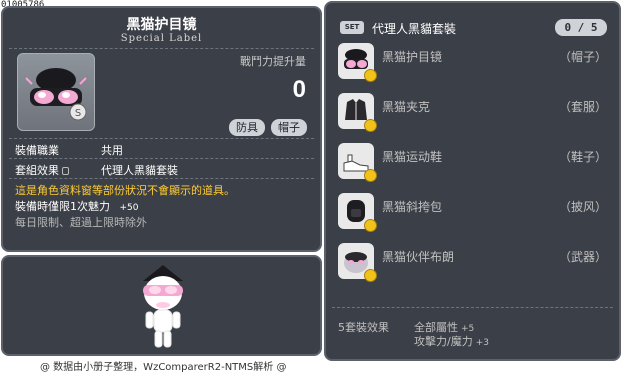  What do you see at coordinates (363, 327) in the screenshot?
I see `set-bonus-label: 5套裝效果` at bounding box center [363, 327].